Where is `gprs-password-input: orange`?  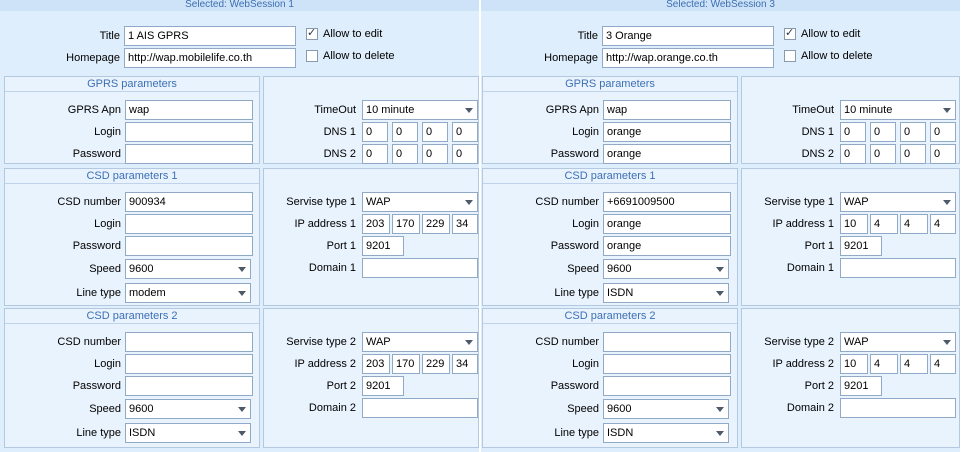 gprs-password-input: orange is located at coordinates (667, 154).